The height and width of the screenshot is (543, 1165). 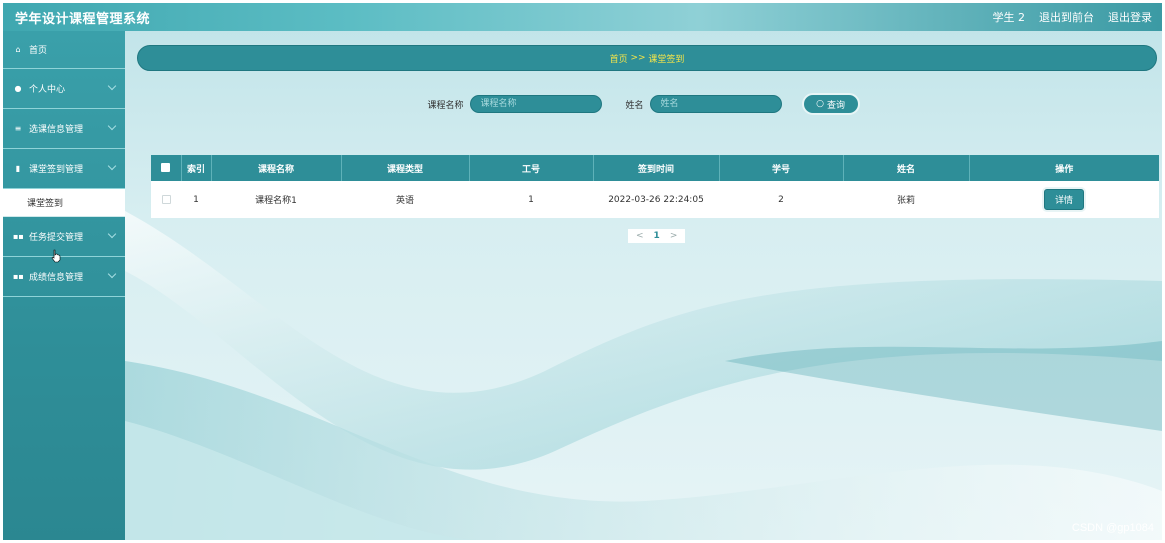 What do you see at coordinates (674, 236) in the screenshot?
I see `next-page-button: >` at bounding box center [674, 236].